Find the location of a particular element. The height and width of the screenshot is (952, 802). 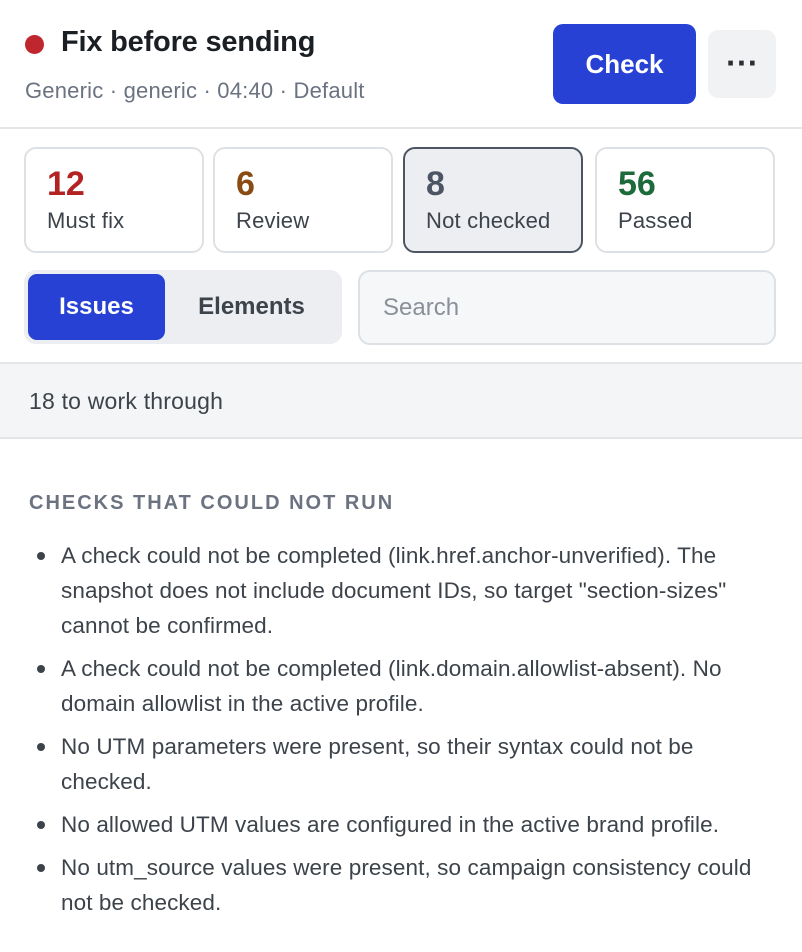

profile-meta: Generic · generic · 04:40 · Default is located at coordinates (195, 90).